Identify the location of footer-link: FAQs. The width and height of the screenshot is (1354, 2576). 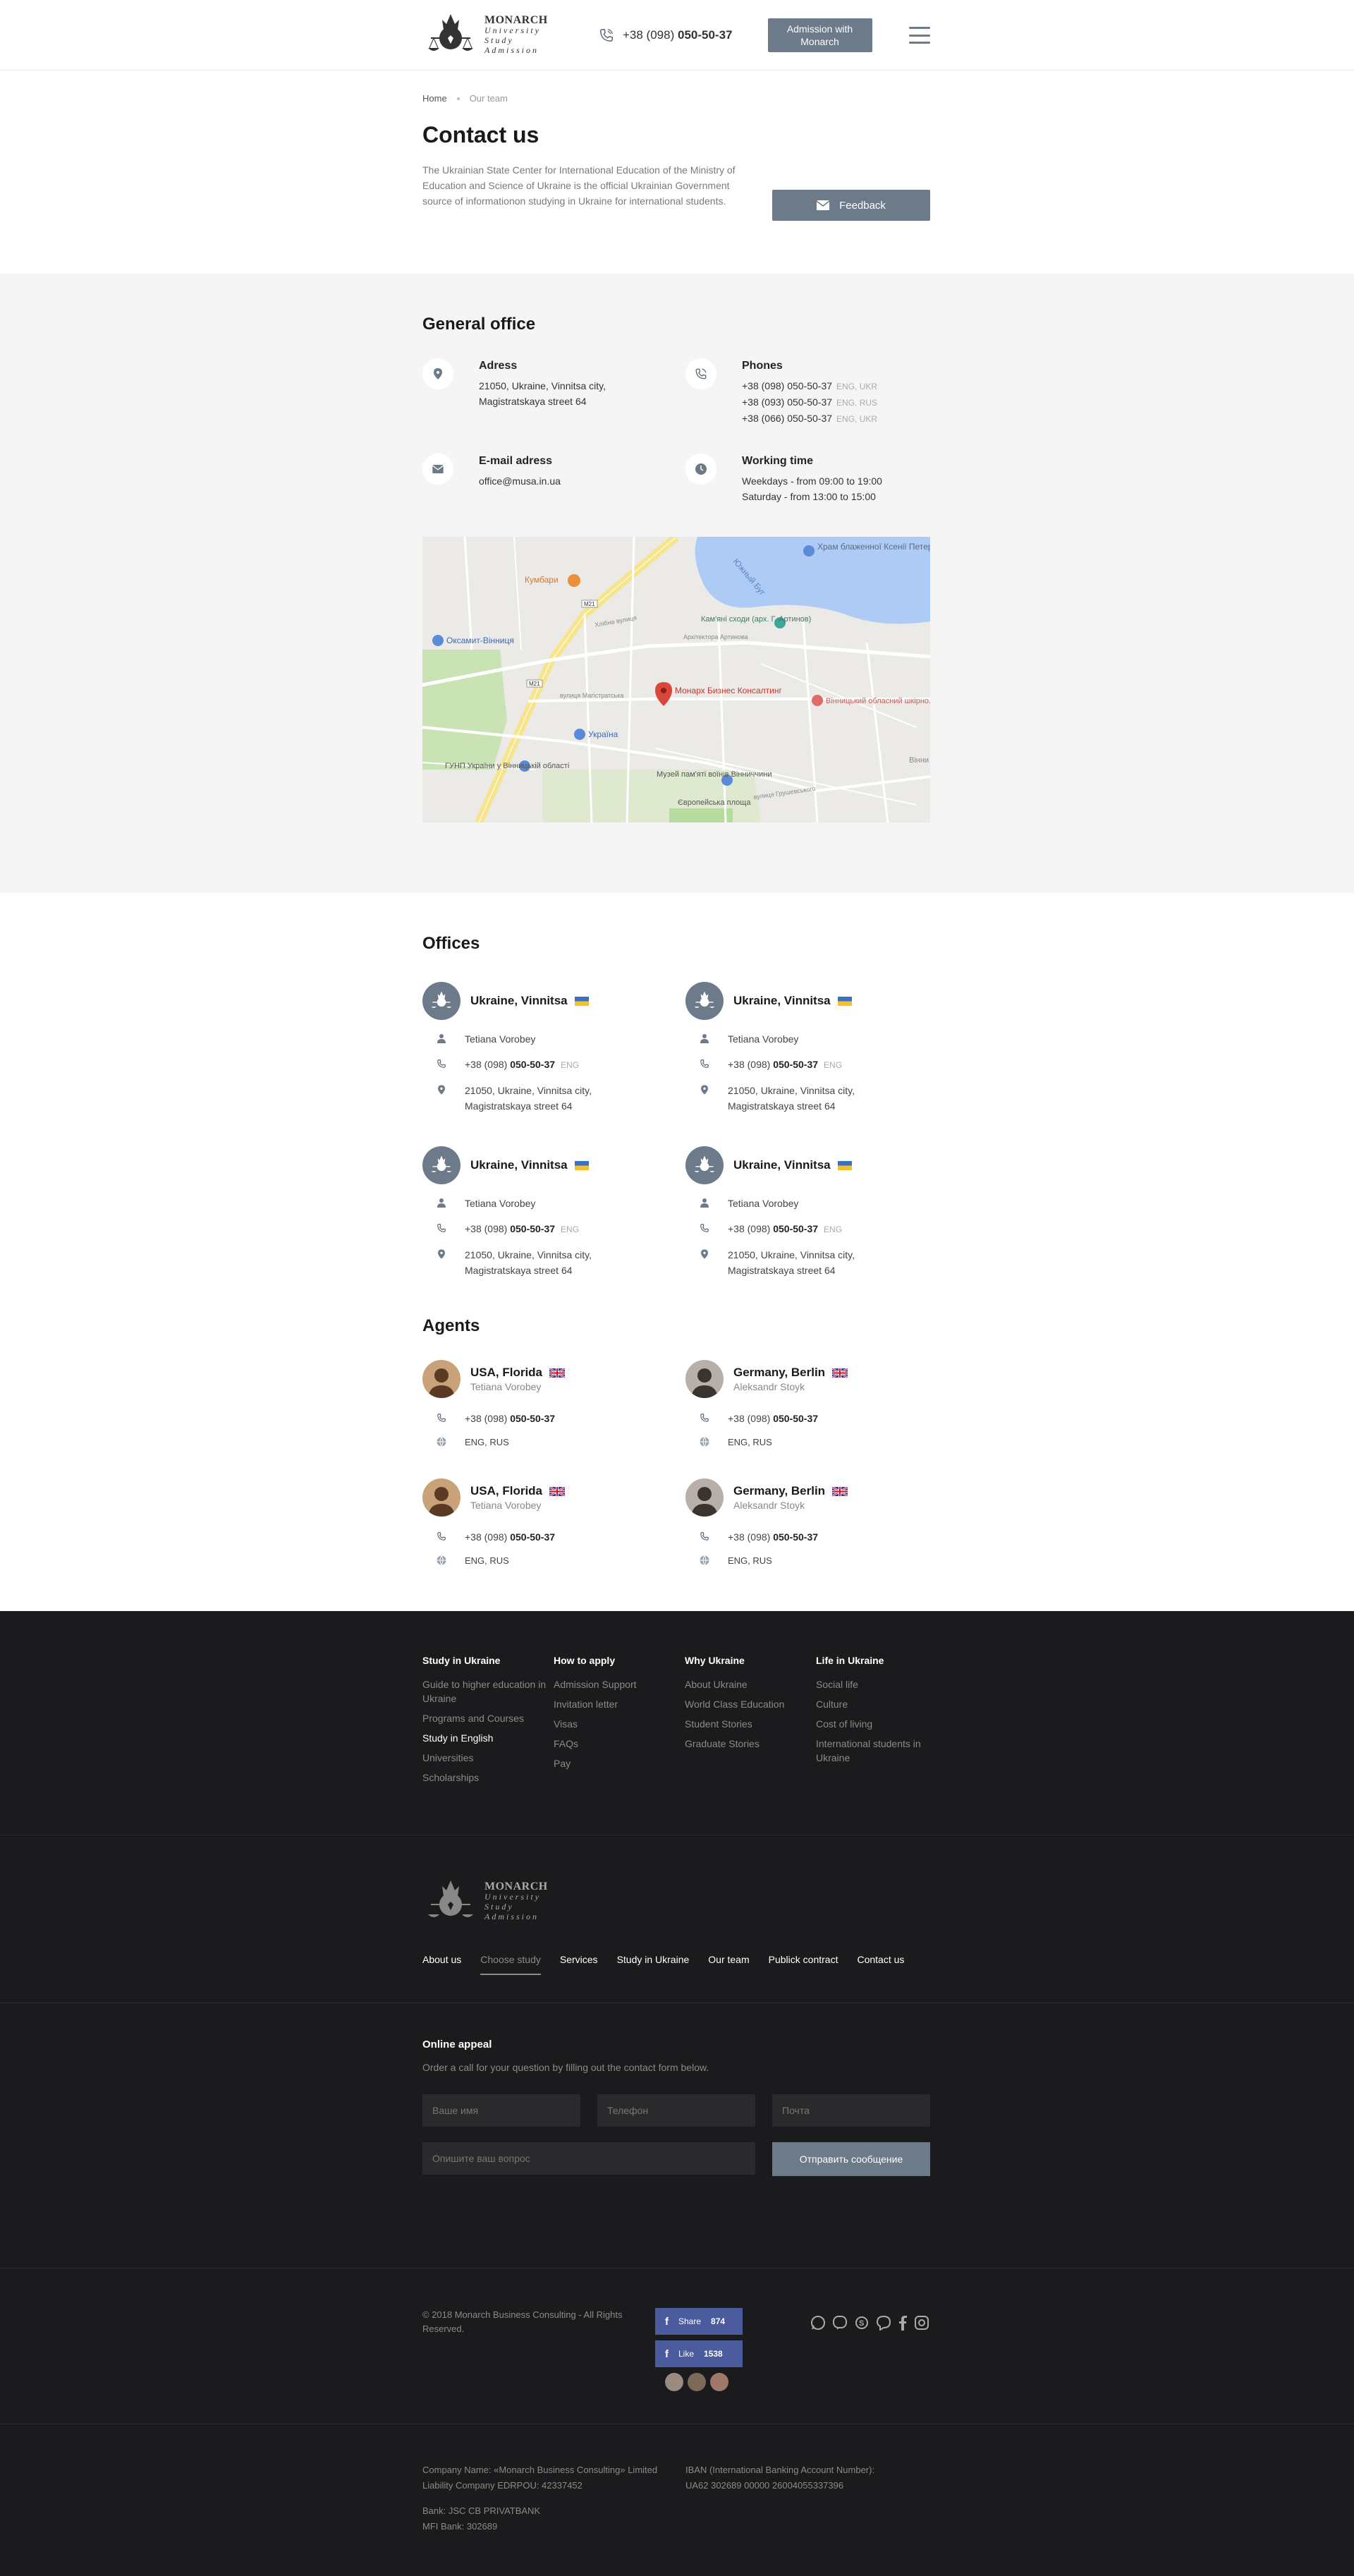
(619, 1744).